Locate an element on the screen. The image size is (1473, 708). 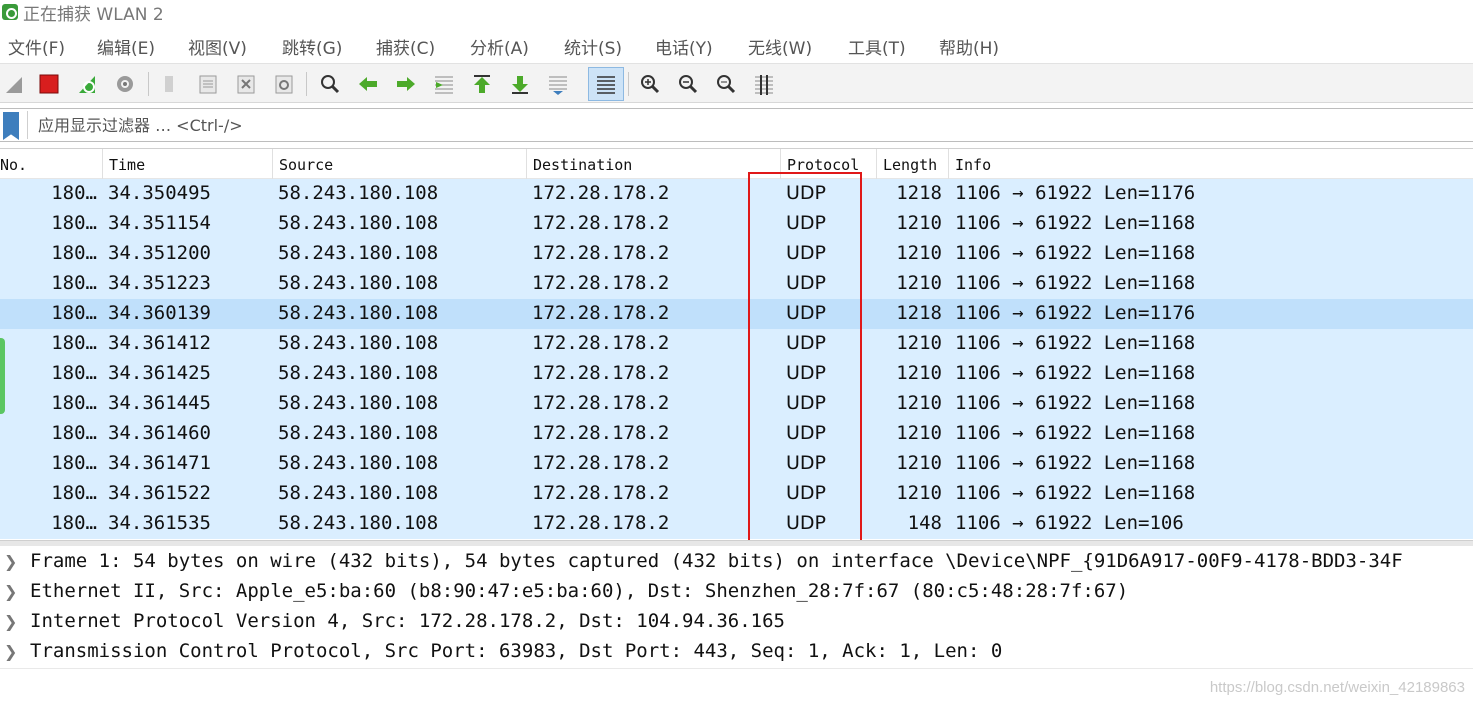
column-header-destination: Destination is located at coordinates (654, 164).